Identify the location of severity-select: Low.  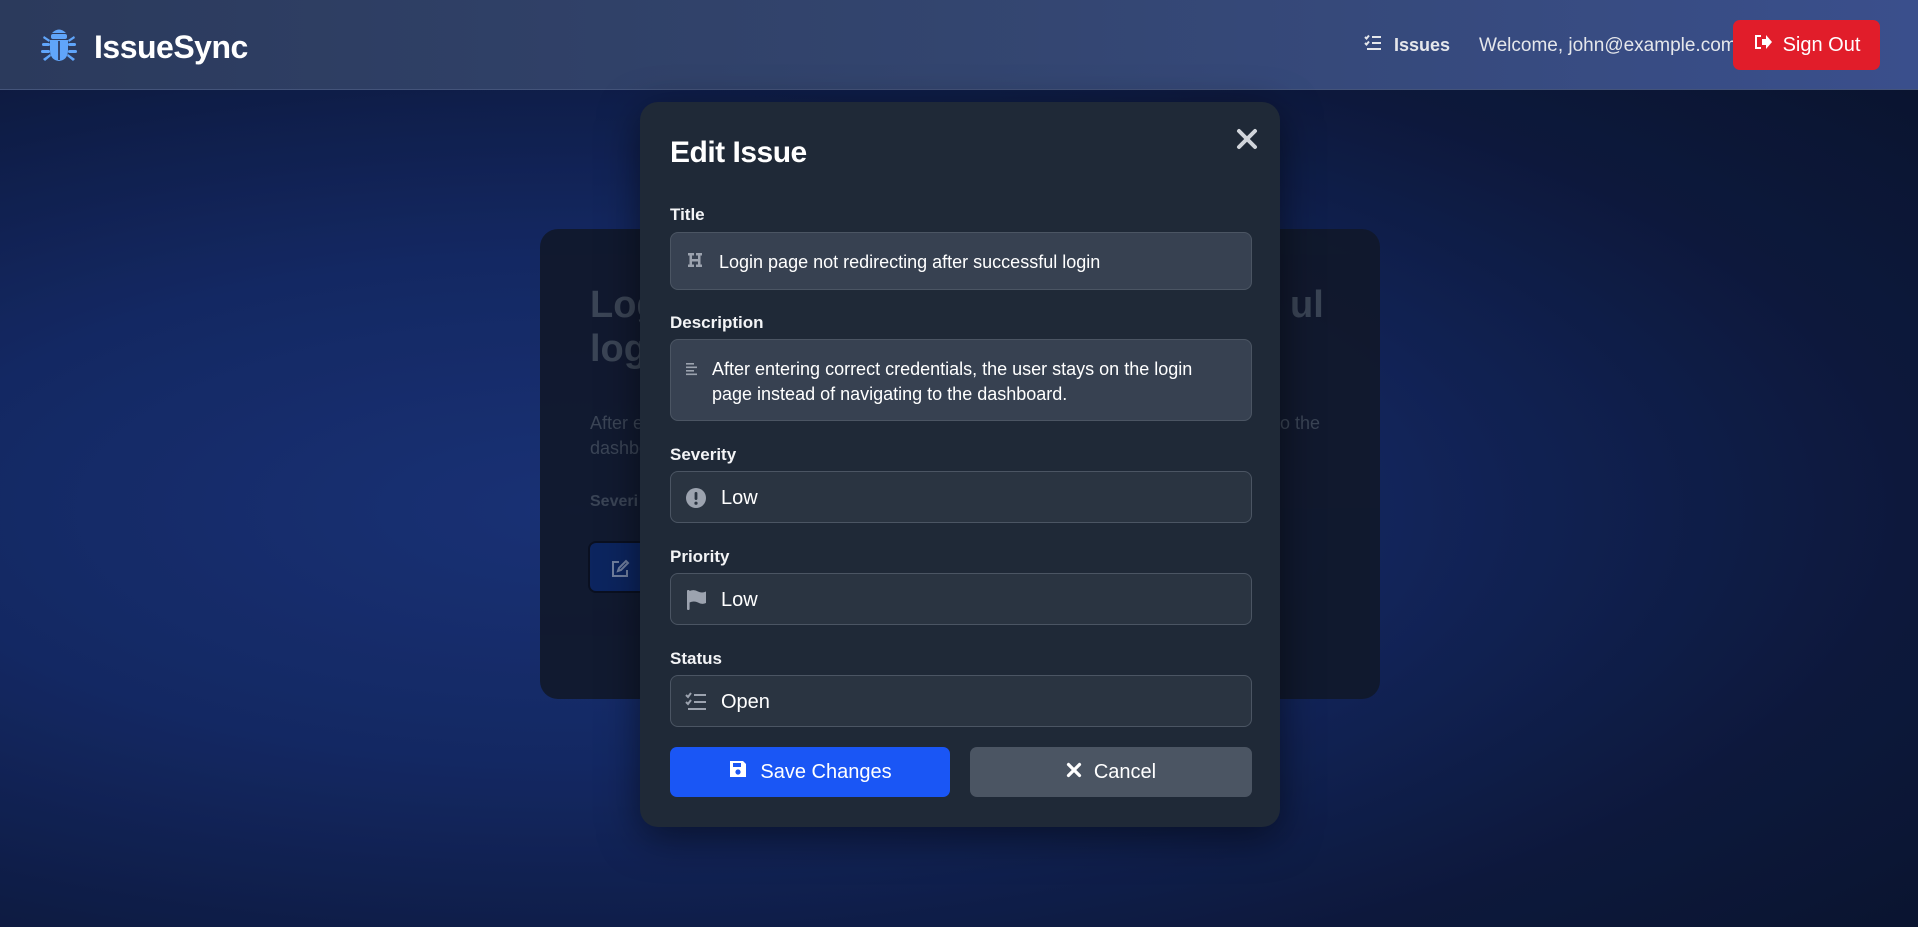
(961, 497).